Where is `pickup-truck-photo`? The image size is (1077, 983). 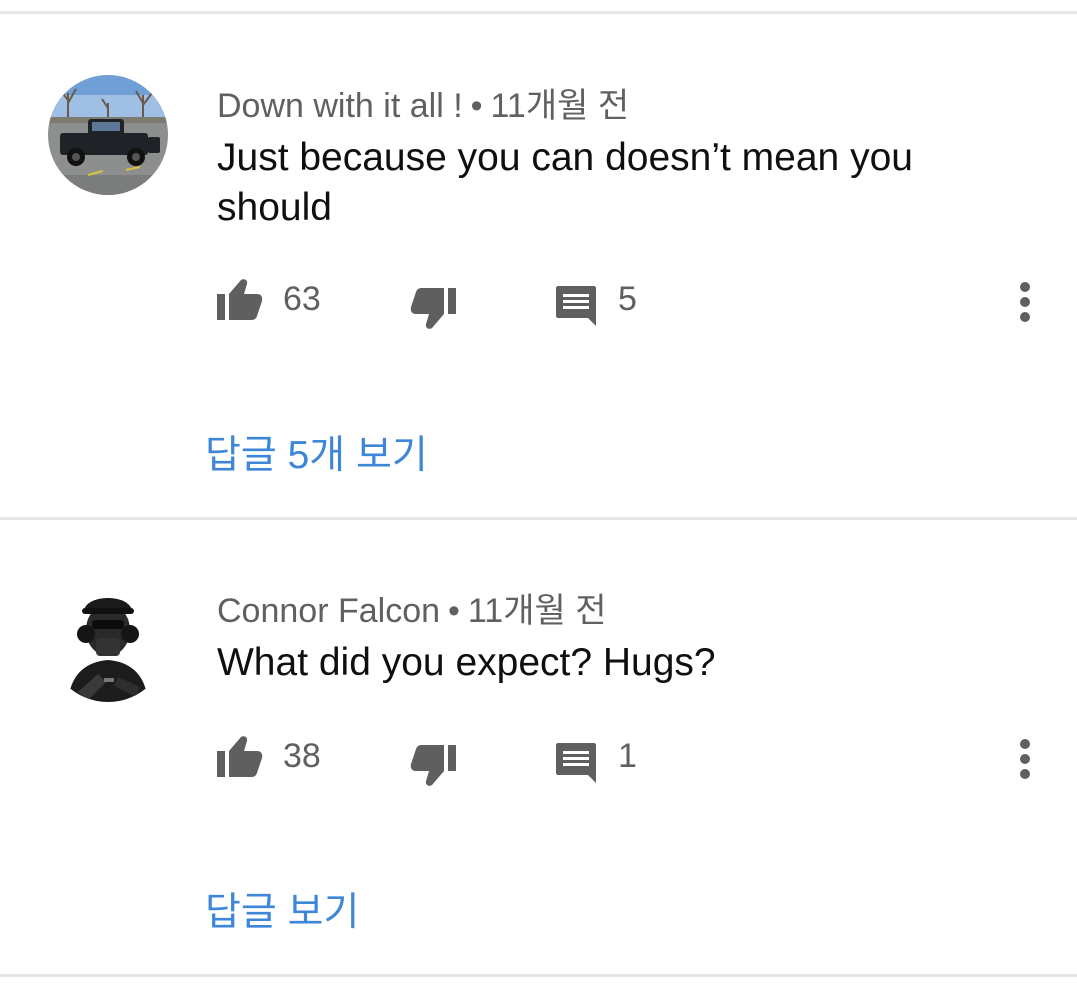 pickup-truck-photo is located at coordinates (108, 135).